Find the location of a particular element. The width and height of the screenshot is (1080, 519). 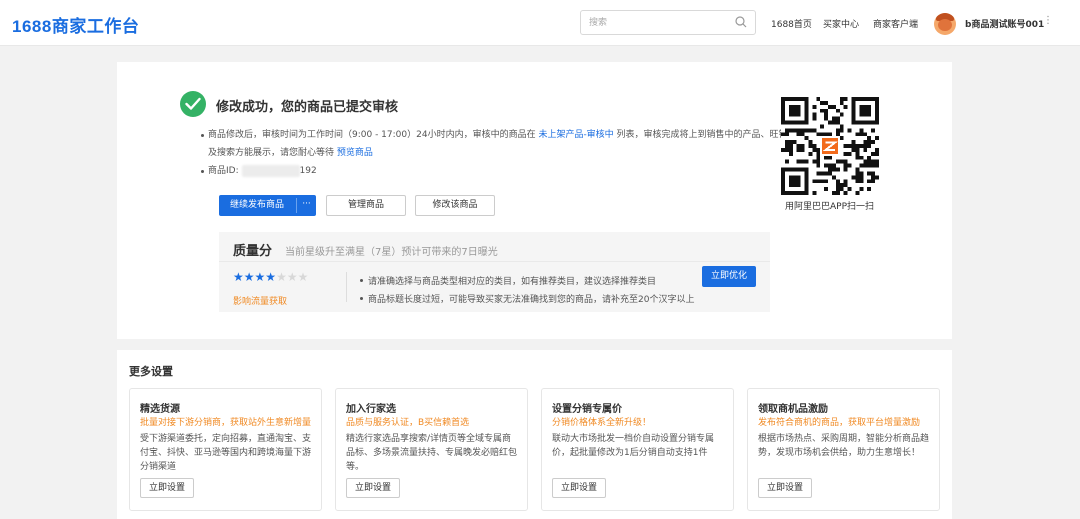

quality-title: 质量分 is located at coordinates (253, 251).